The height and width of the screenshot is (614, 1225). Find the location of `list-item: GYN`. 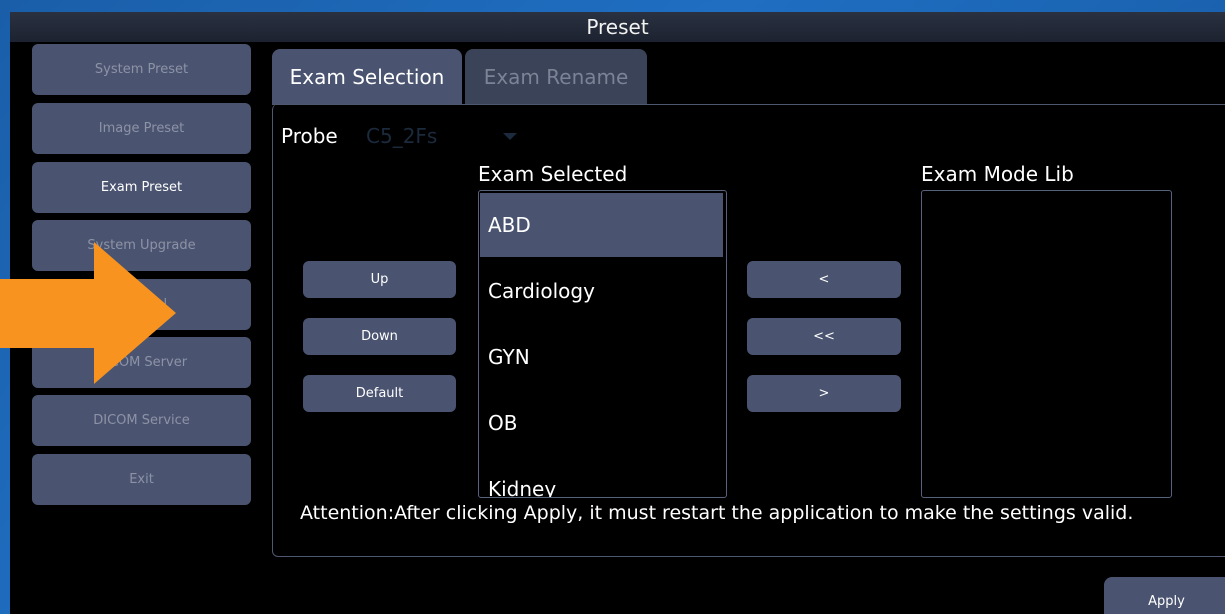

list-item: GYN is located at coordinates (601, 357).